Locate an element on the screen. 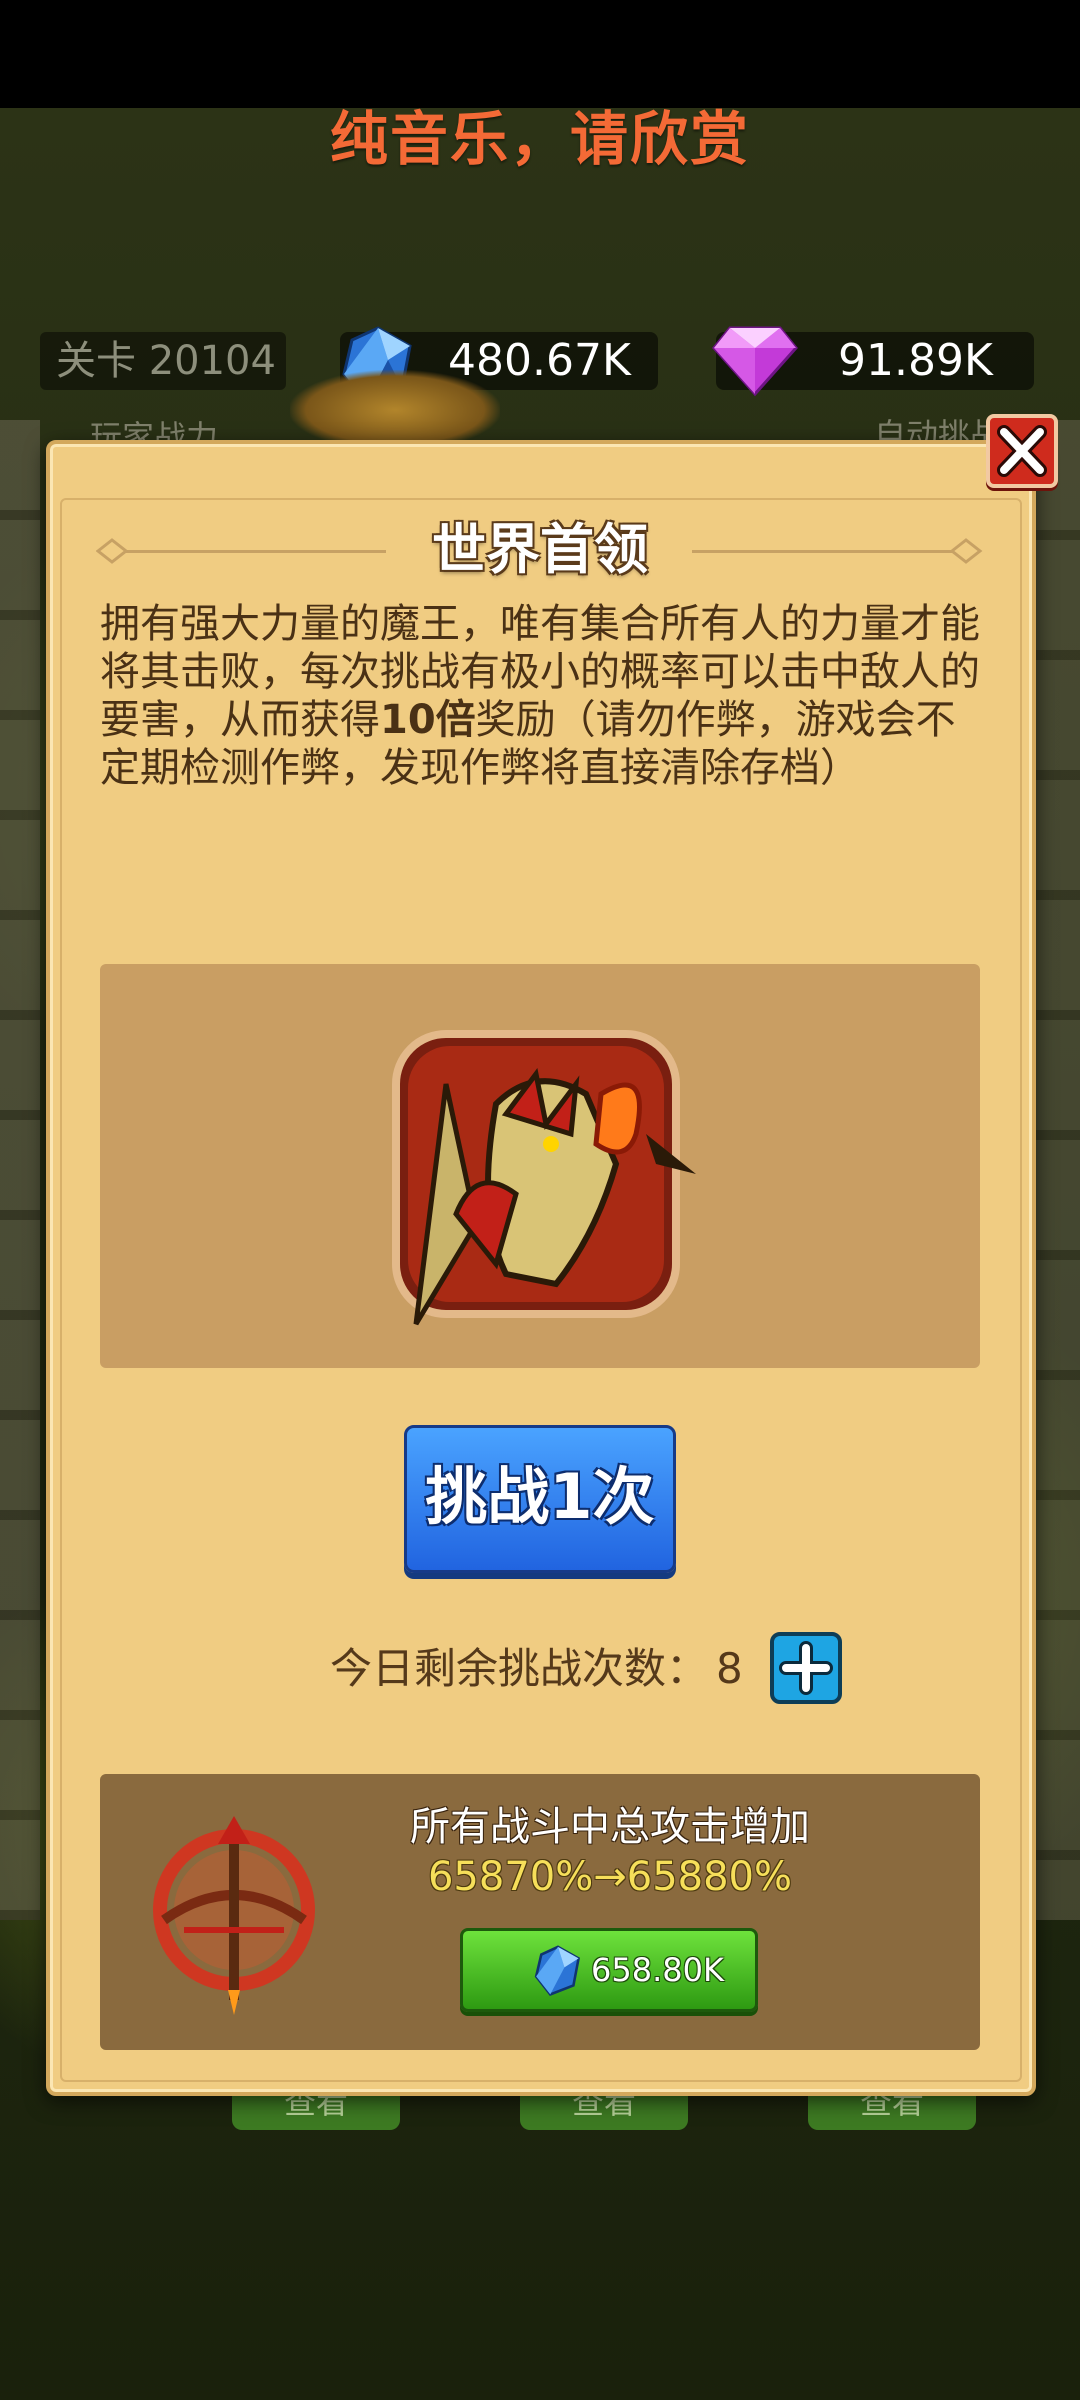 This screenshot has height=2400, width=1080. close-button is located at coordinates (1022, 451).